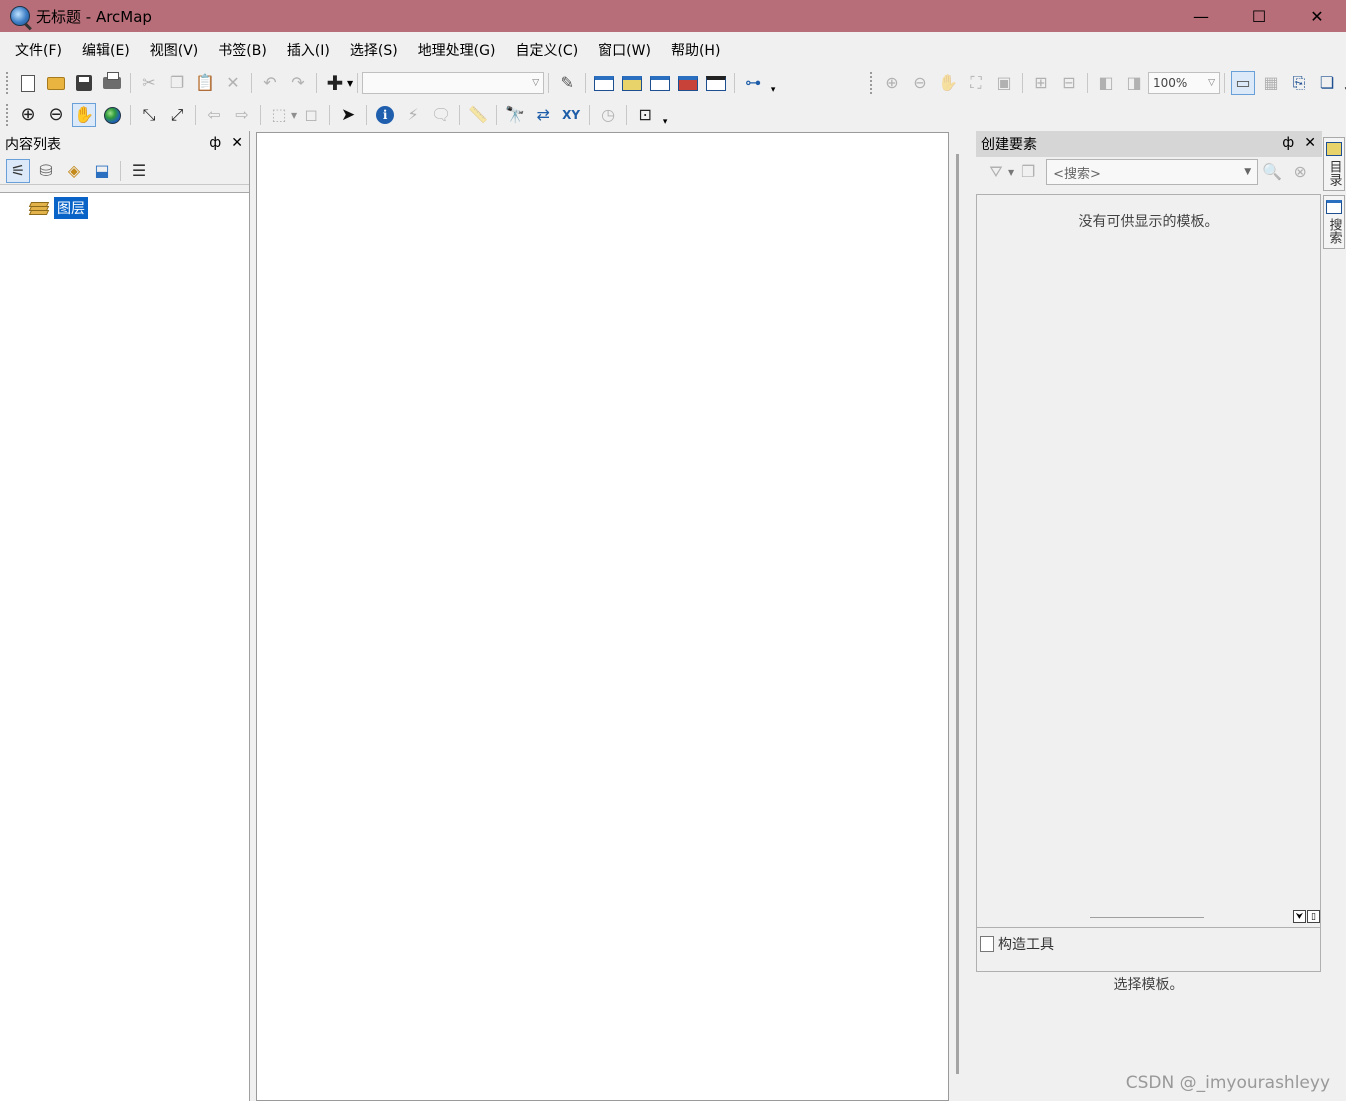  What do you see at coordinates (1299, 83) in the screenshot?
I see `change-layout-button: ⎘` at bounding box center [1299, 83].